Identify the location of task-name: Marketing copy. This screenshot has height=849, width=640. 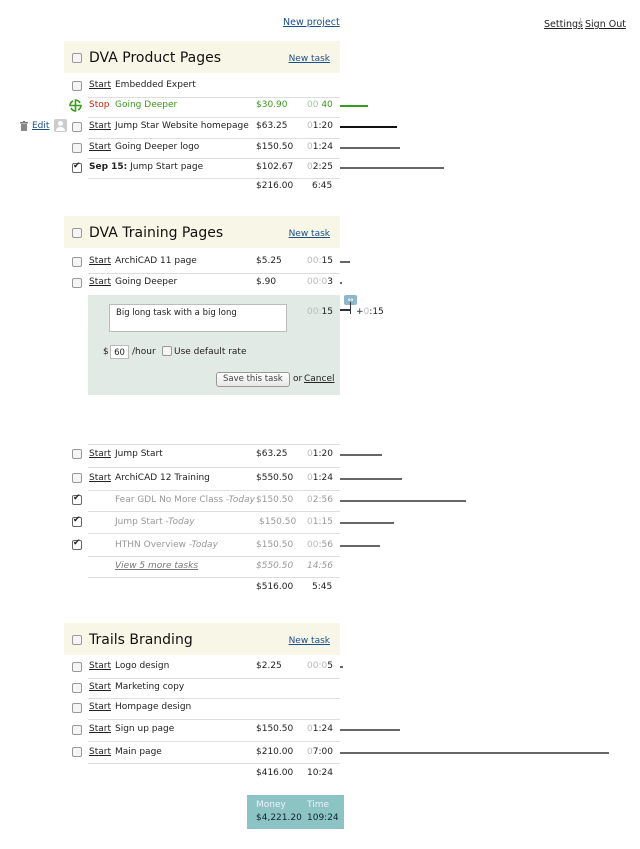
(149, 687).